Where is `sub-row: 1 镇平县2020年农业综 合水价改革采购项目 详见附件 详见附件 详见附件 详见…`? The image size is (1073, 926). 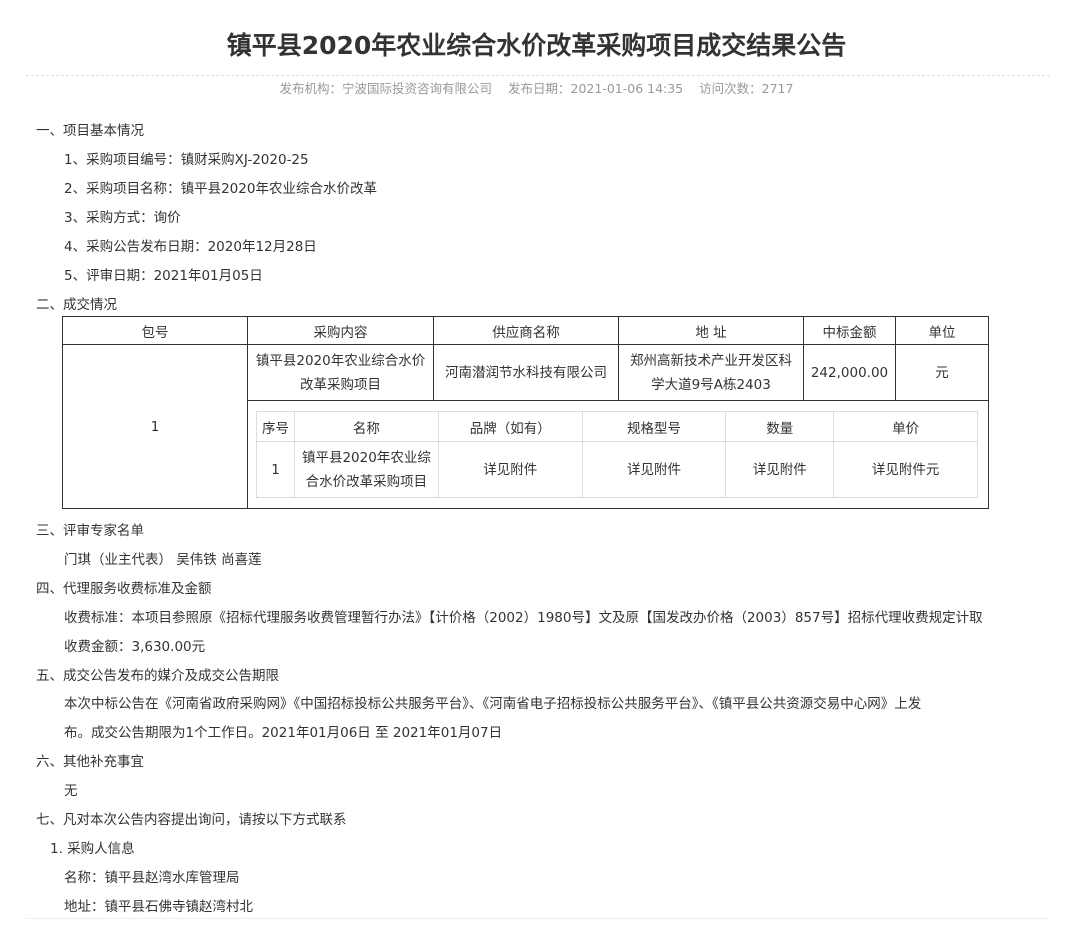
sub-row: 1 镇平县2020年农业综 合水价改革采购项目 详见附件 详见附件 详见附件 详见… is located at coordinates (617, 469).